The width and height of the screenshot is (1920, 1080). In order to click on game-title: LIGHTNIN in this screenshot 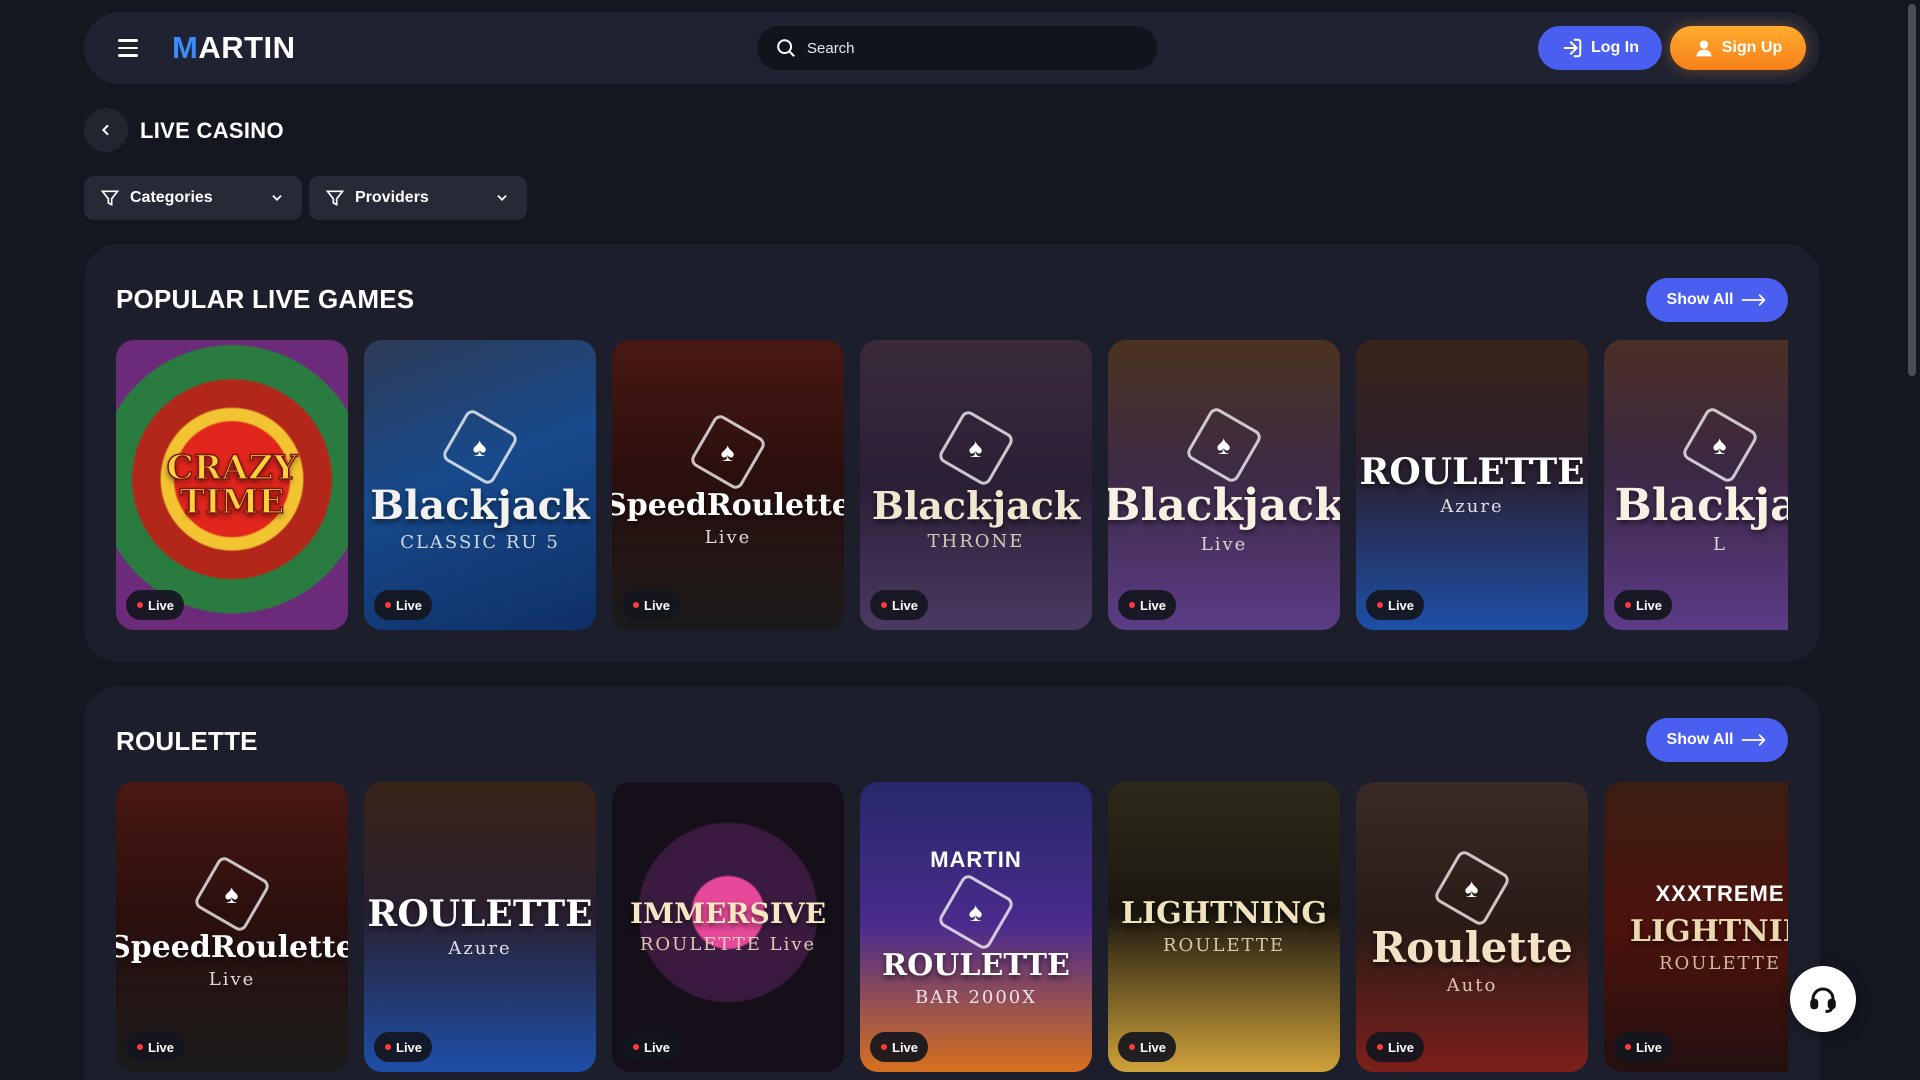, I will do `click(1708, 931)`.